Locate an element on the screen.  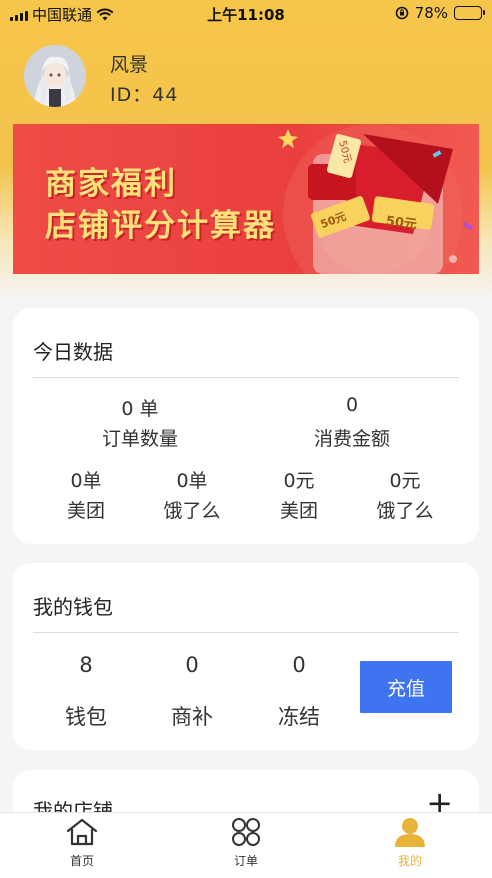
wallet-divider is located at coordinates (246, 632).